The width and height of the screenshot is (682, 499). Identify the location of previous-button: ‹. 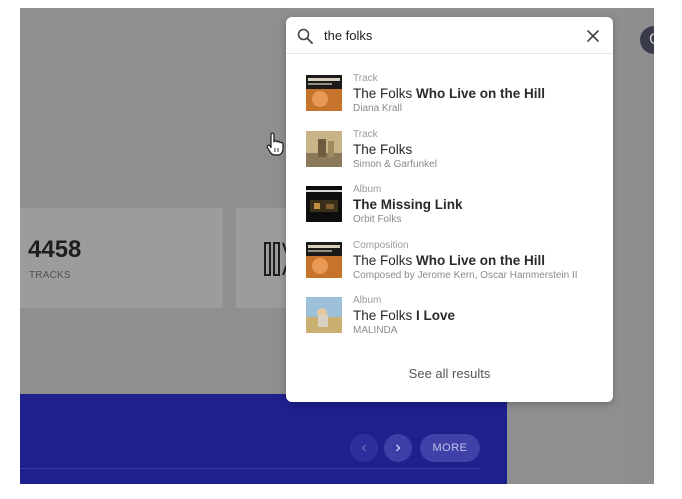
(364, 448).